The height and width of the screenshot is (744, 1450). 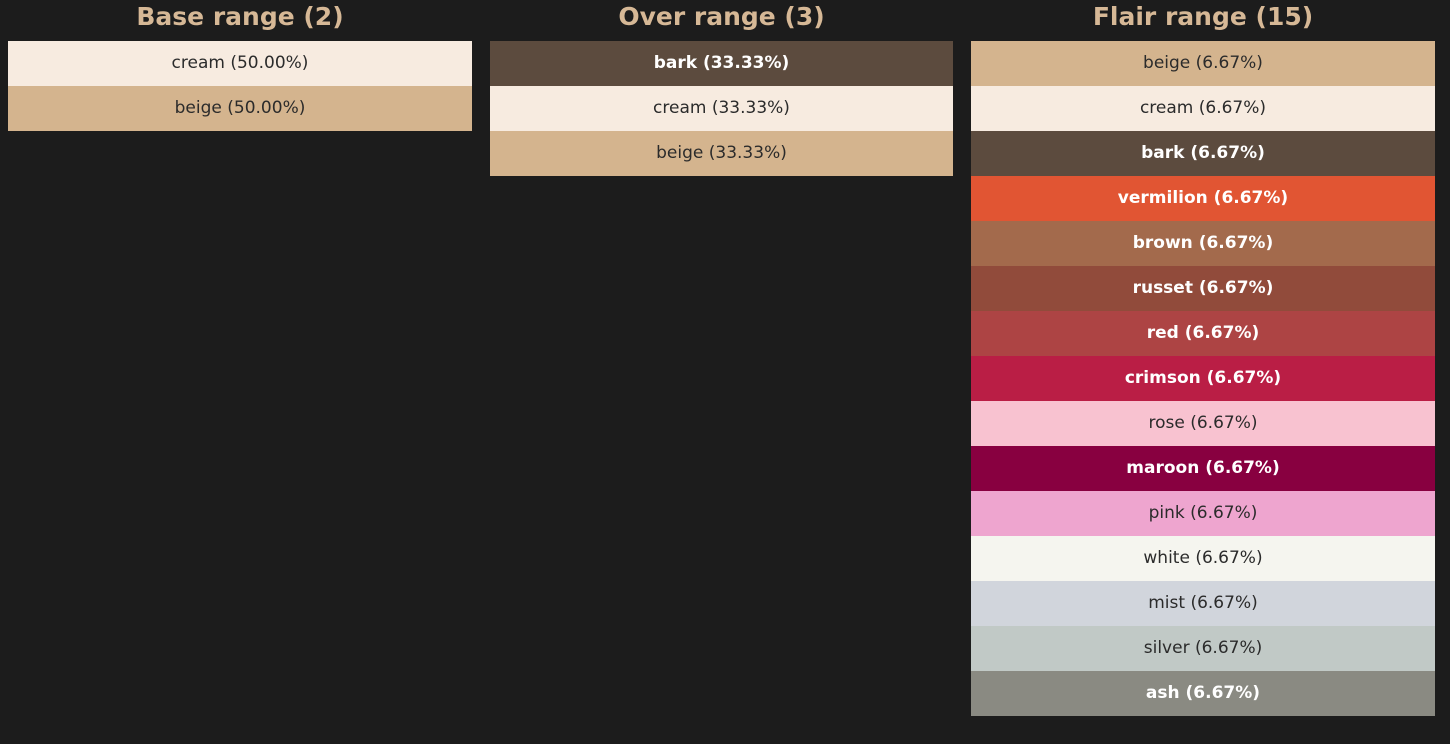 I want to click on color-swatch: cream (33.33%), so click(x=721, y=108).